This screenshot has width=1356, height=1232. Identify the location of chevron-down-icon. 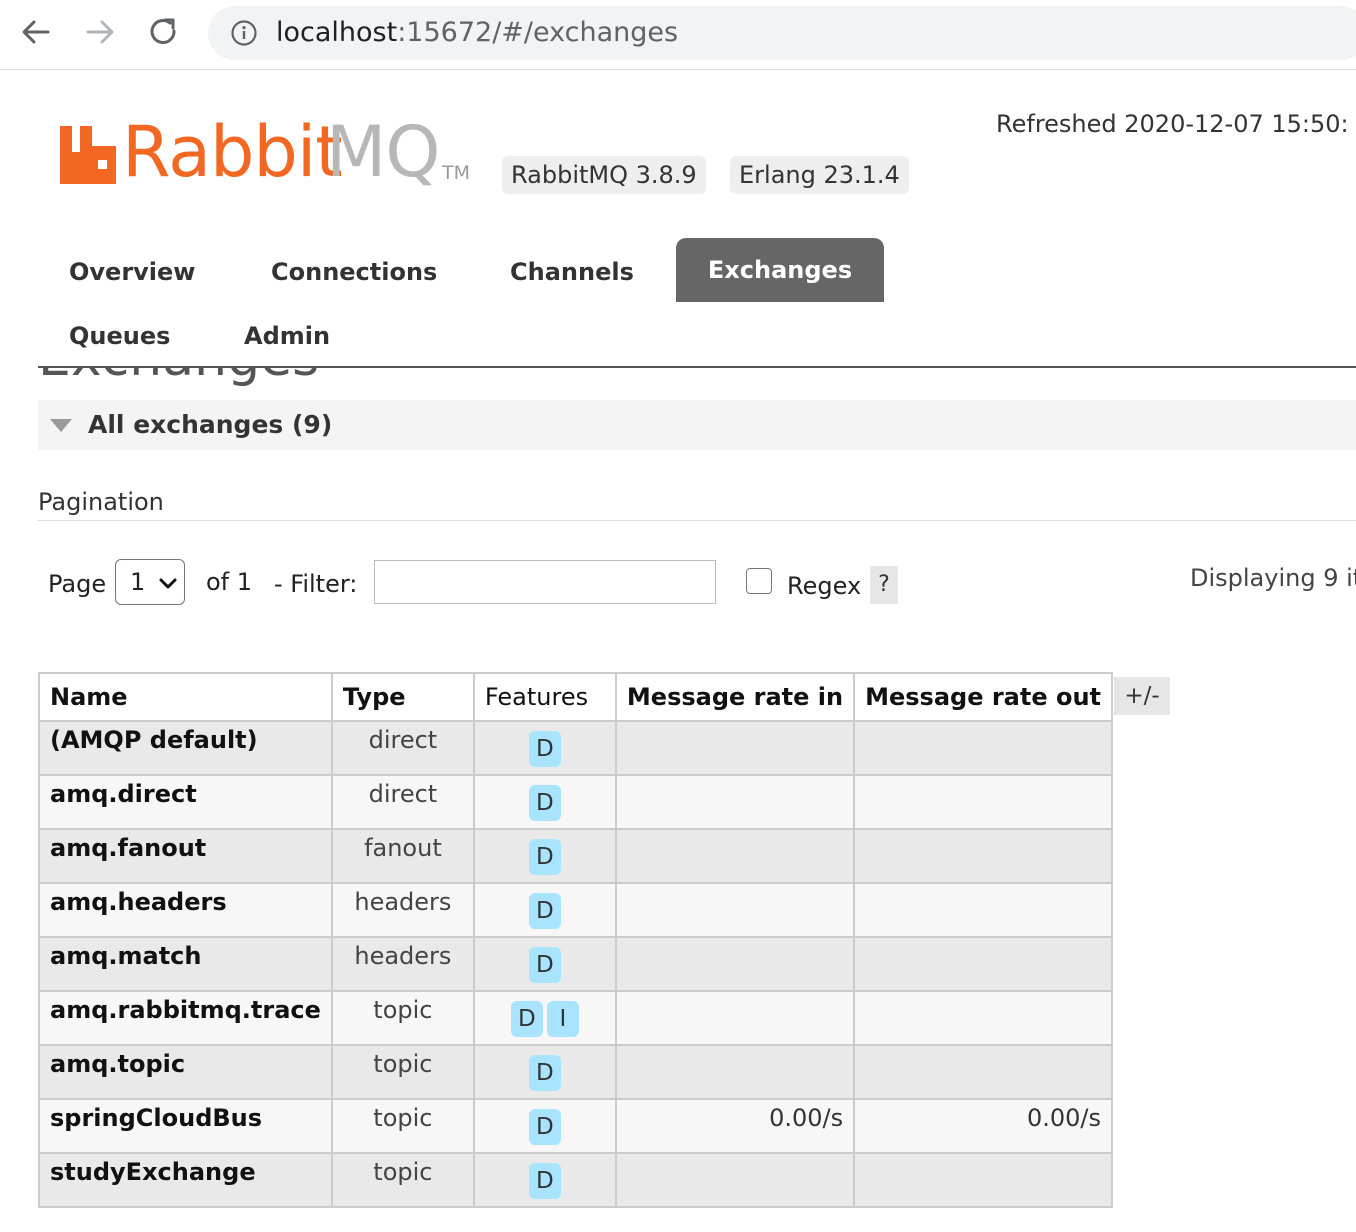
(168, 583).